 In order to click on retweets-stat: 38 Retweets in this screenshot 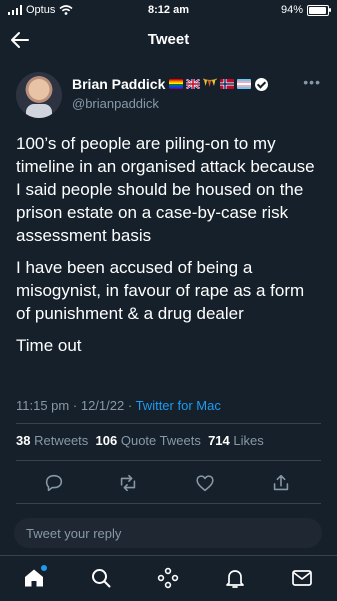, I will do `click(52, 440)`.